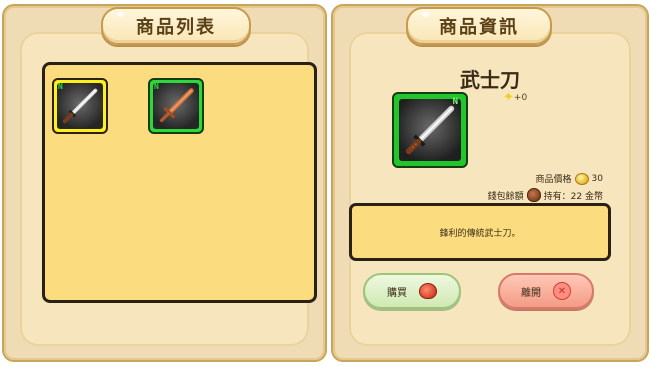 The image size is (651, 366). What do you see at coordinates (553, 180) in the screenshot?
I see `price-label: 商品價格` at bounding box center [553, 180].